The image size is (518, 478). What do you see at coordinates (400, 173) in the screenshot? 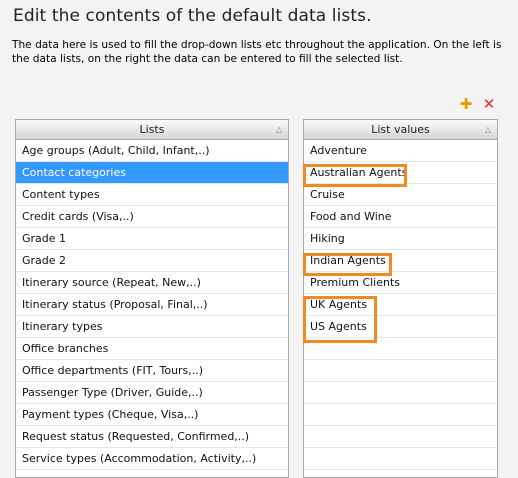
I see `list-value-row: Australian Agents` at bounding box center [400, 173].